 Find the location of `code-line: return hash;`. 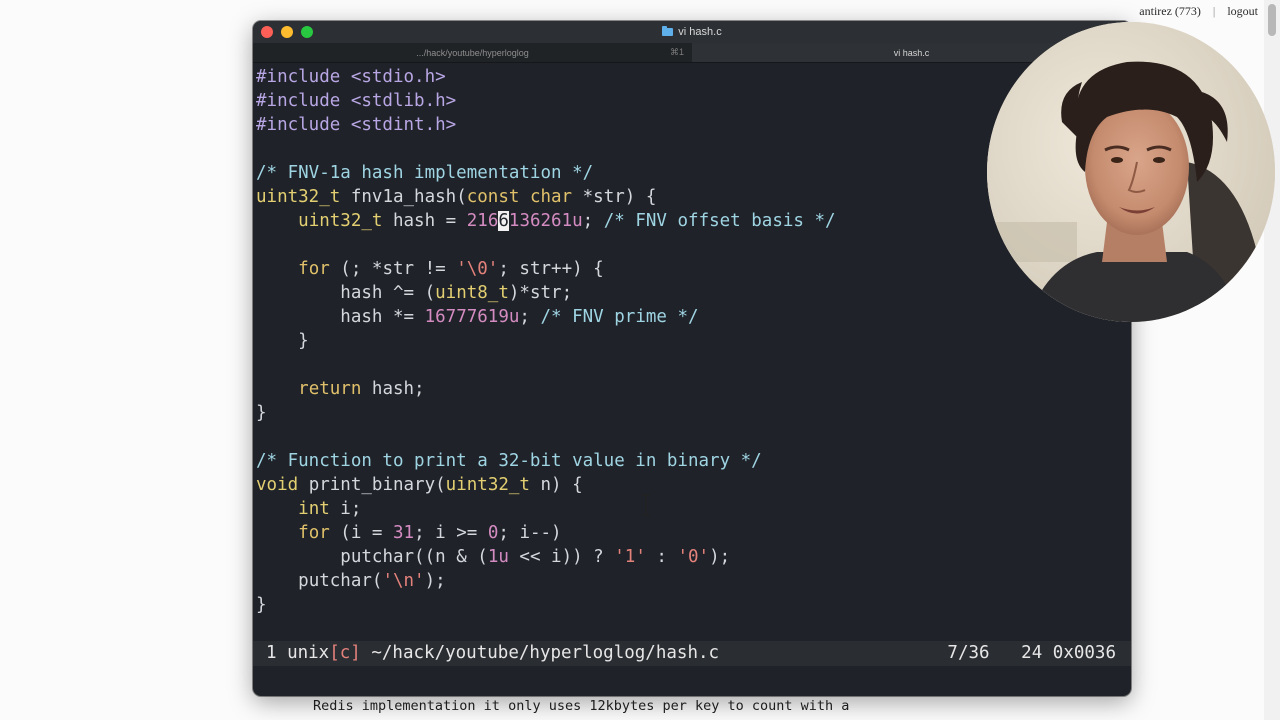

code-line: return hash; is located at coordinates (361, 389).